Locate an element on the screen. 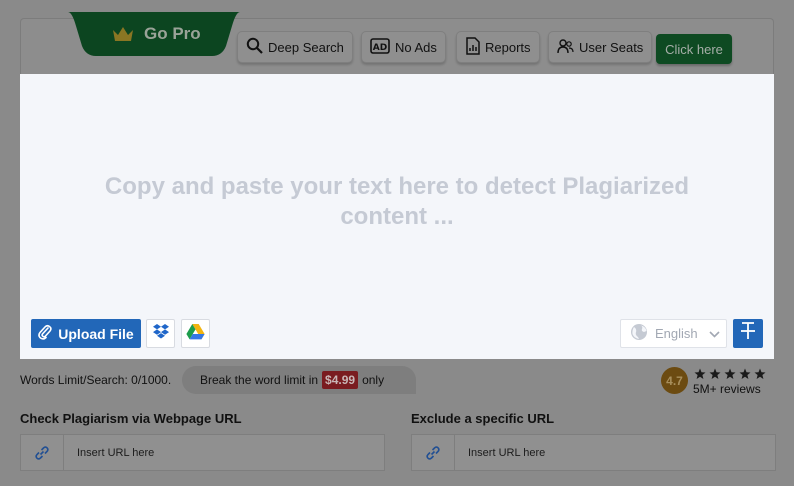  text-format-icon is located at coordinates (748, 333).